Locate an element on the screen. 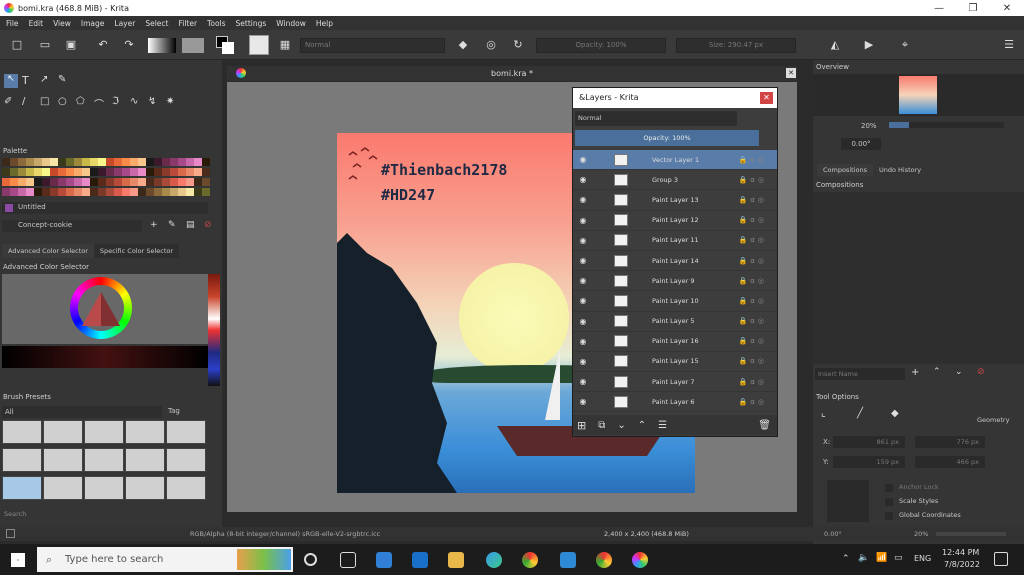  delete-composition-icon: ⊘ is located at coordinates (981, 372).